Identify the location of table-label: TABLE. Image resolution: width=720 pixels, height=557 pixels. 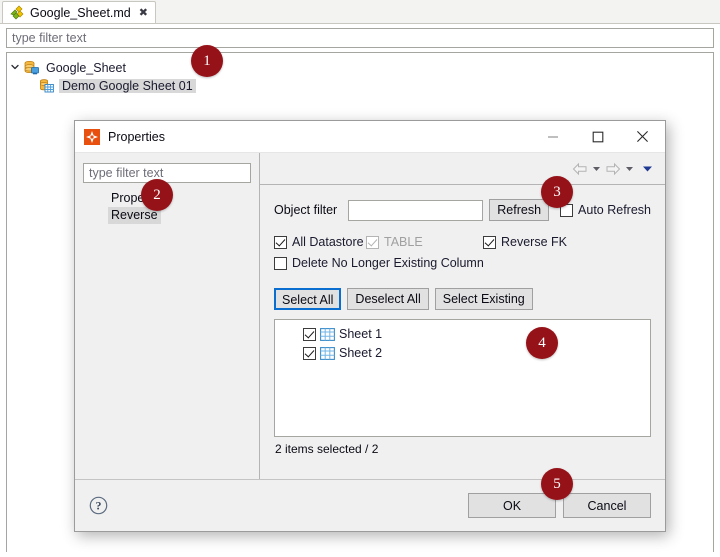
(403, 242).